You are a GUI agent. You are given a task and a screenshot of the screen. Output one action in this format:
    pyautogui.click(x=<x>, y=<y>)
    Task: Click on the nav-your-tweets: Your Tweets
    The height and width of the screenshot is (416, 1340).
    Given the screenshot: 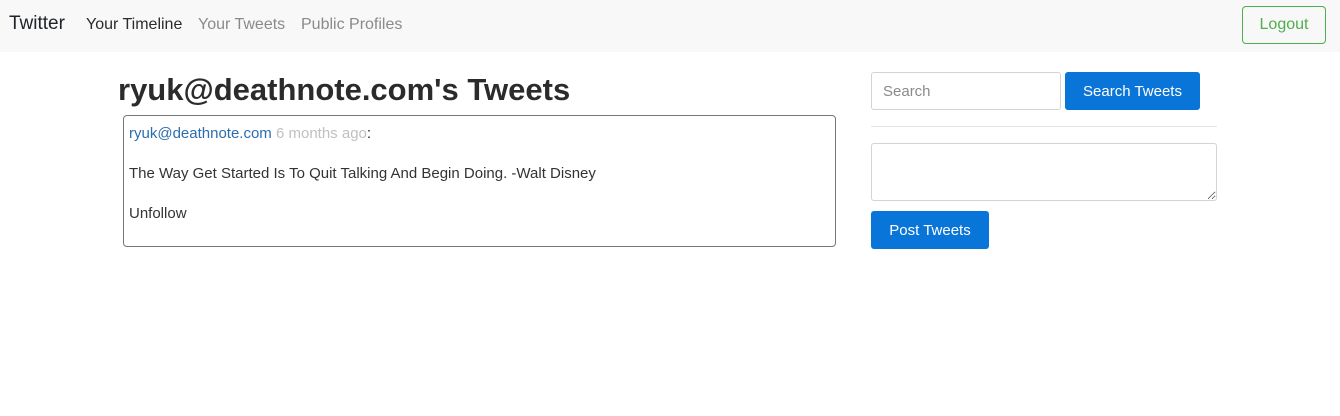 What is the action you would take?
    pyautogui.click(x=241, y=25)
    